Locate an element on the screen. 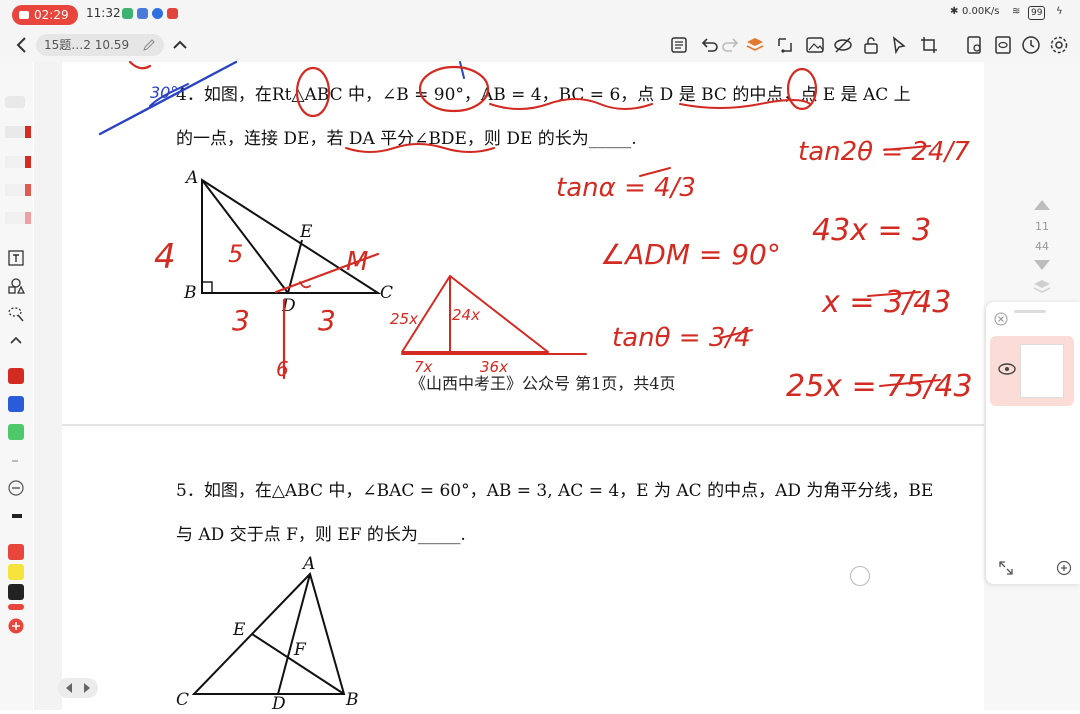 The width and height of the screenshot is (1080, 714). image-app-icon is located at coordinates (172, 13).